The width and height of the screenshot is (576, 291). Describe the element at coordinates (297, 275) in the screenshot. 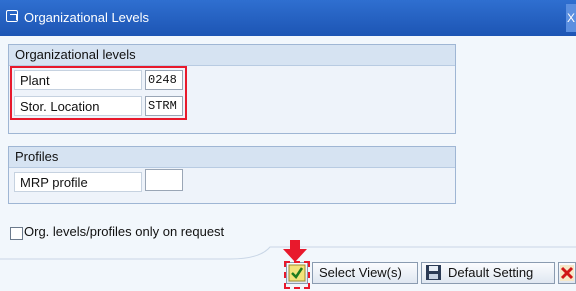

I see `continue-highlight` at that location.